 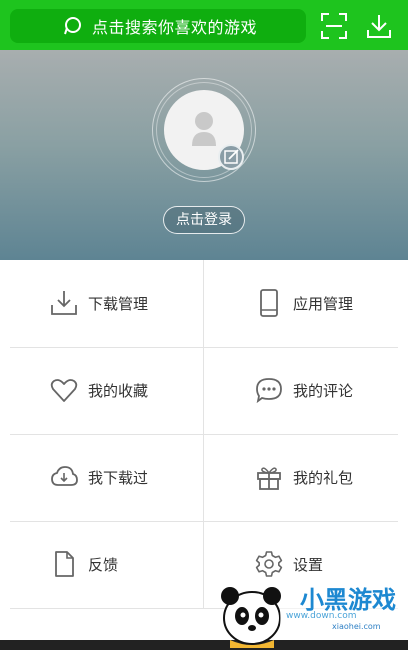 I want to click on menu-label: 我的礼包, so click(x=323, y=478).